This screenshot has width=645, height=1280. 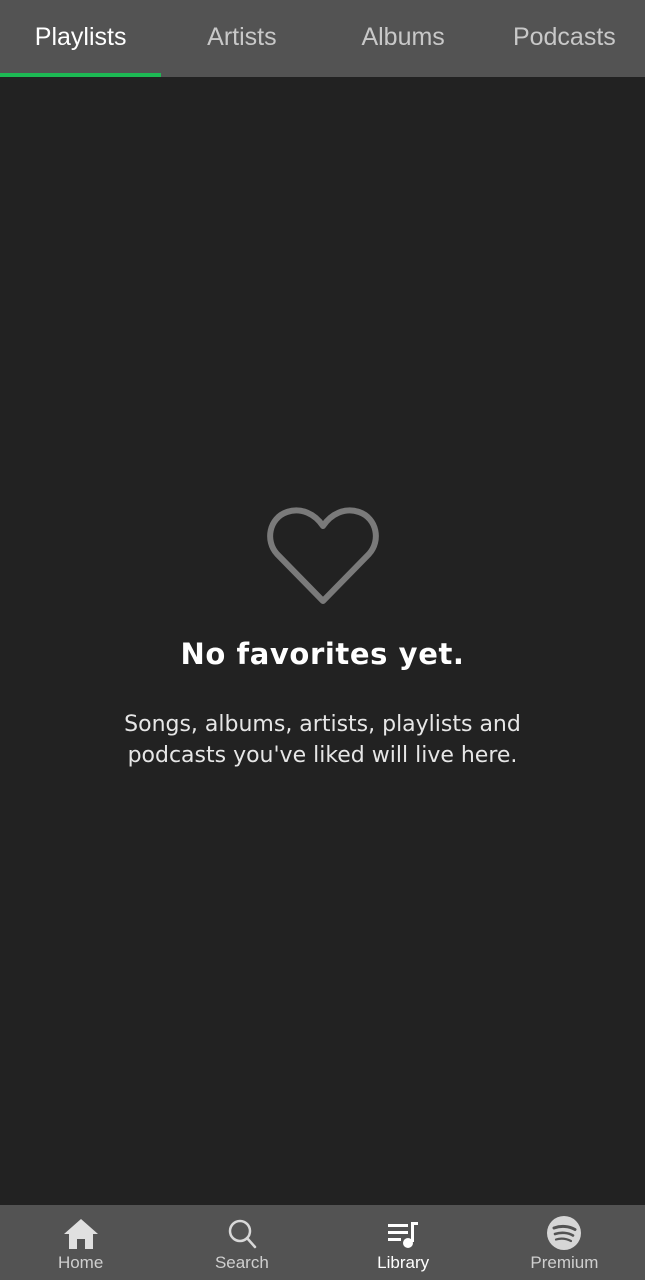 What do you see at coordinates (242, 1234) in the screenshot?
I see `search-icon` at bounding box center [242, 1234].